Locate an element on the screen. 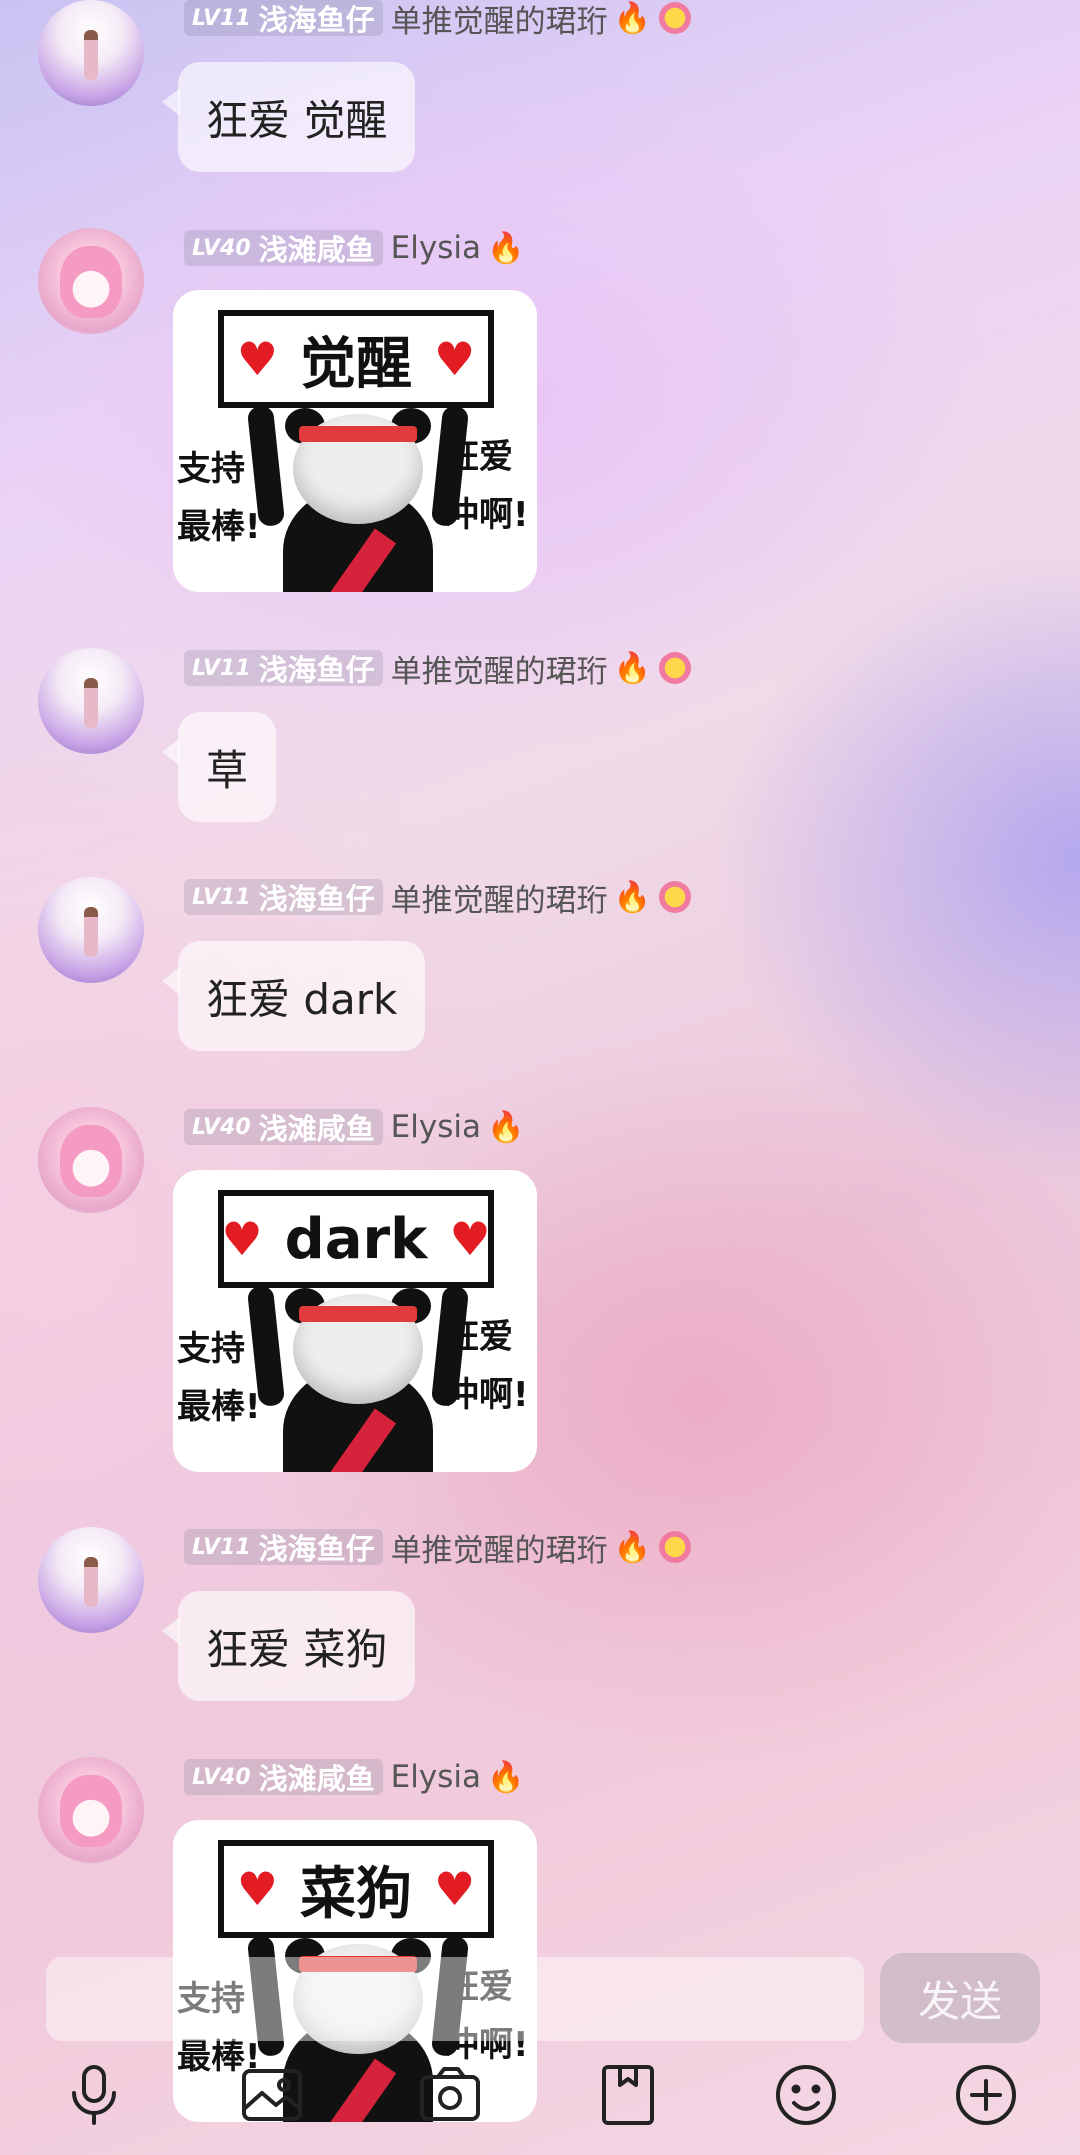 The height and width of the screenshot is (2155, 1080). sticker-sign: ♥ 觉醒 ♥ is located at coordinates (356, 359).